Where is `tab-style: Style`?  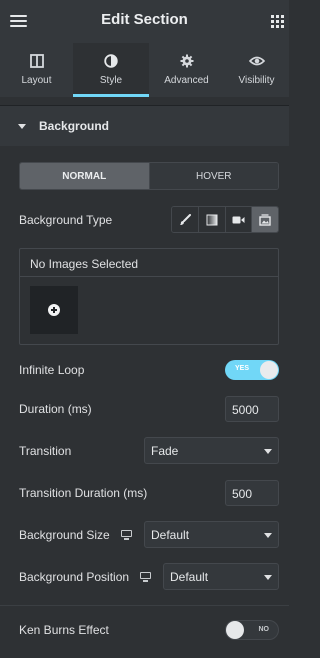 tab-style: Style is located at coordinates (111, 70).